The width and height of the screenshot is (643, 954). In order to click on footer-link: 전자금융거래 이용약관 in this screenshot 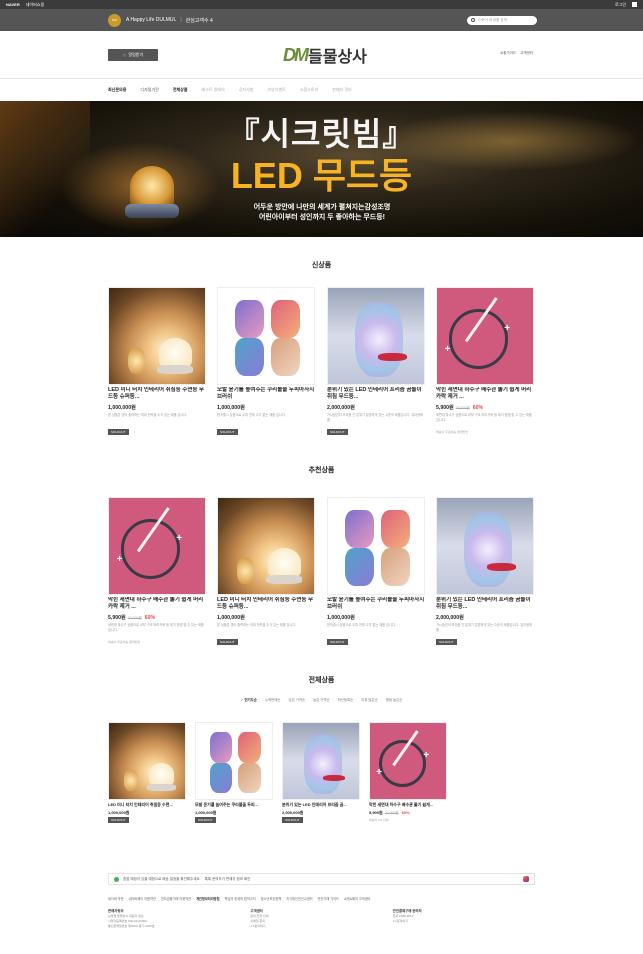, I will do `click(176, 898)`.